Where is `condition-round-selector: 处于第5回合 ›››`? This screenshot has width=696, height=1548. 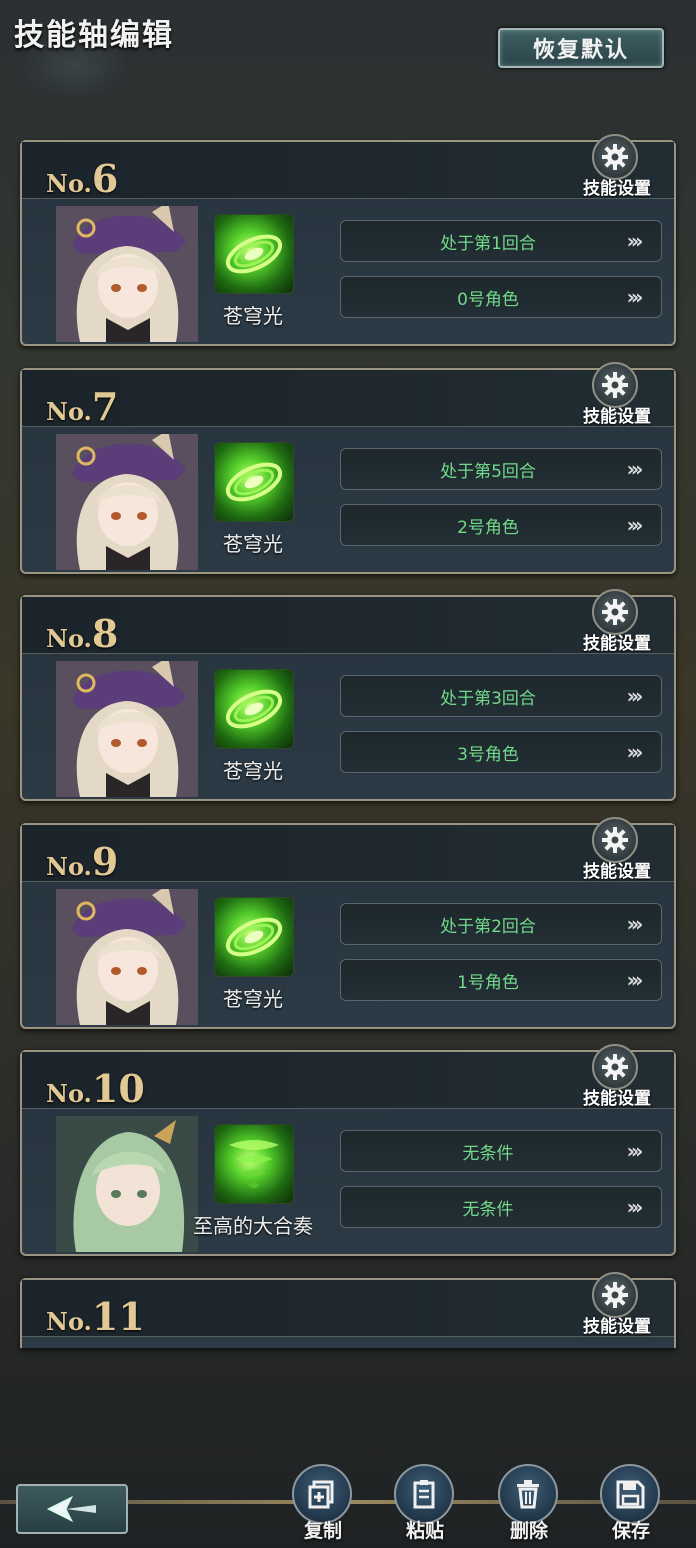 condition-round-selector: 处于第5回合 ››› is located at coordinates (501, 469).